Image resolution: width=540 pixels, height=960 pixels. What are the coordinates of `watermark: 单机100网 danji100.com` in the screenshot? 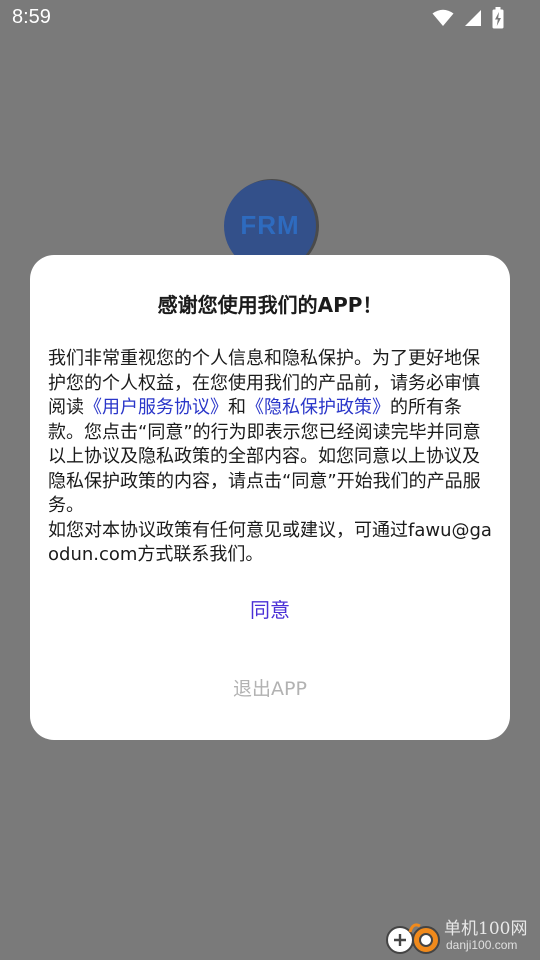 It's located at (461, 936).